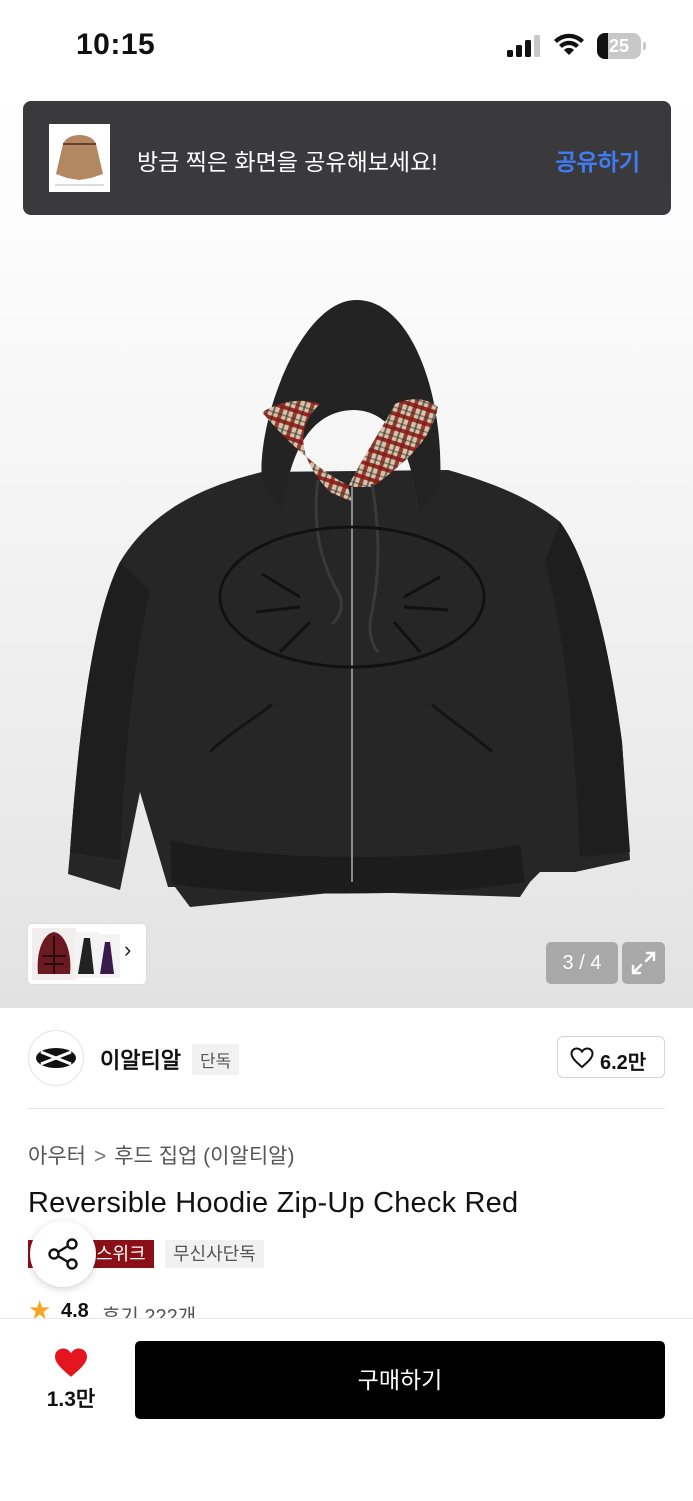 This screenshot has width=693, height=1501. Describe the element at coordinates (346, 1058) in the screenshot. I see `brand-row: 이알티알 단독 6.2만` at that location.